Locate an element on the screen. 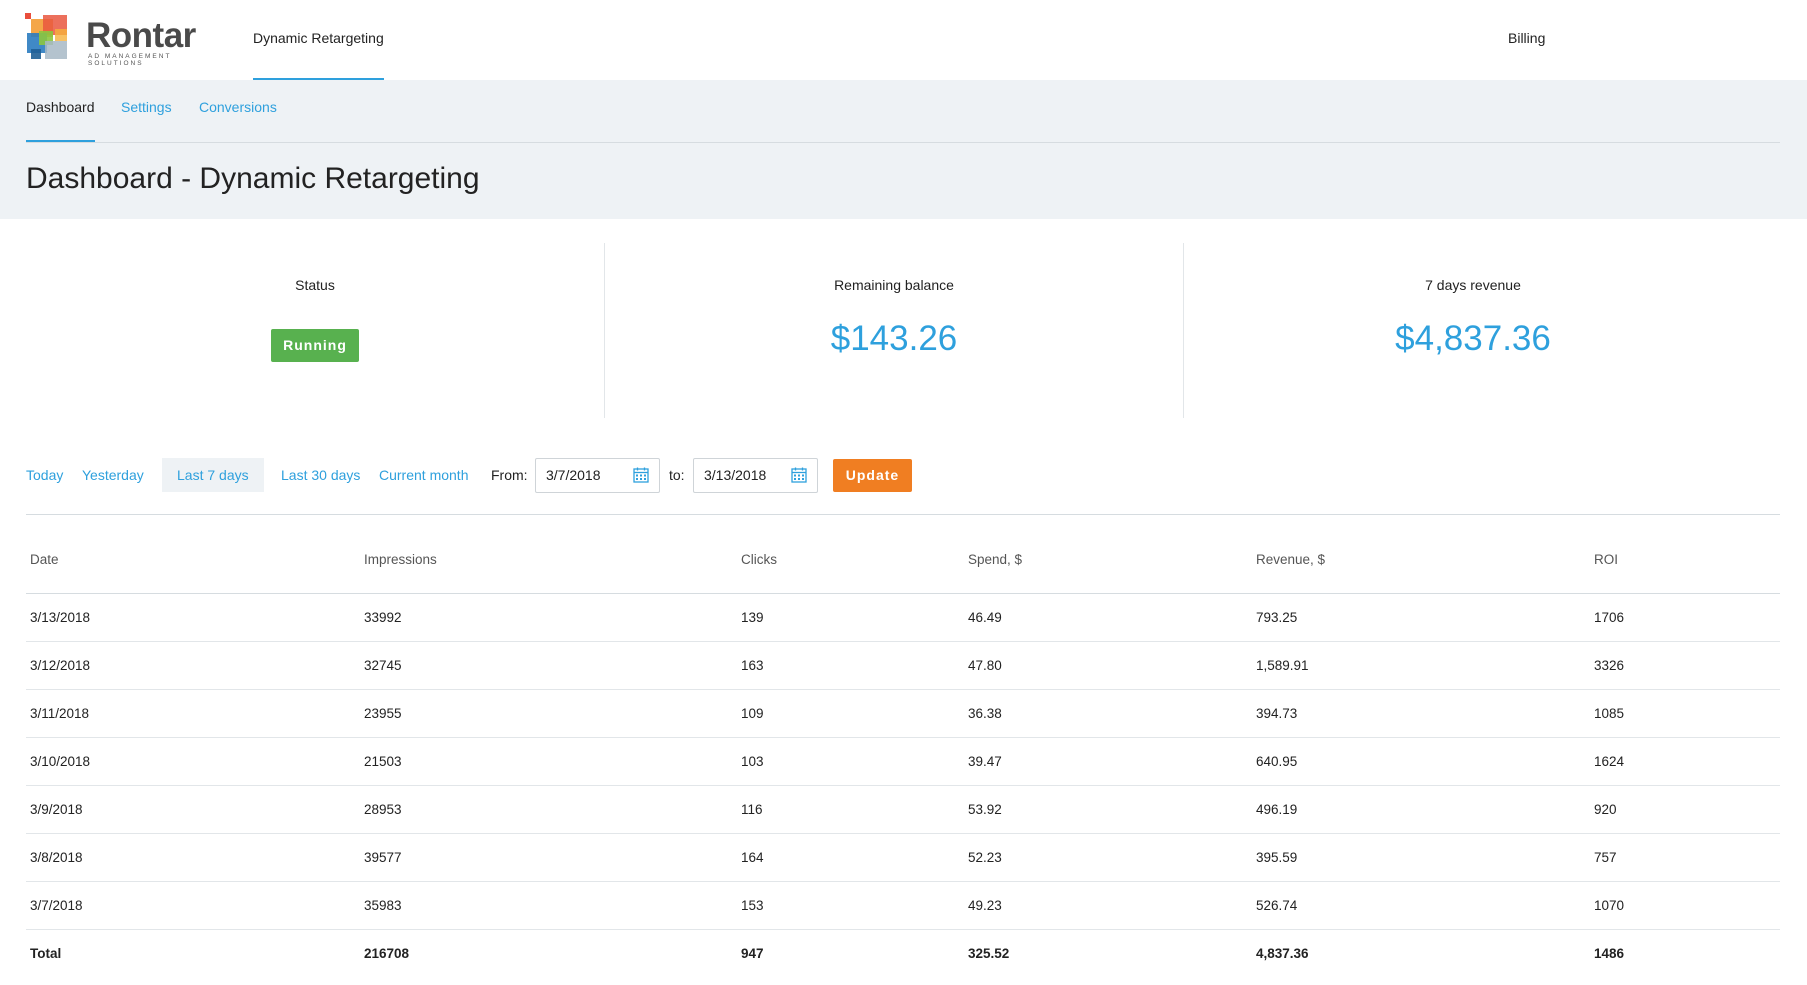  filter-last-7-days: Last 7 days is located at coordinates (213, 475).